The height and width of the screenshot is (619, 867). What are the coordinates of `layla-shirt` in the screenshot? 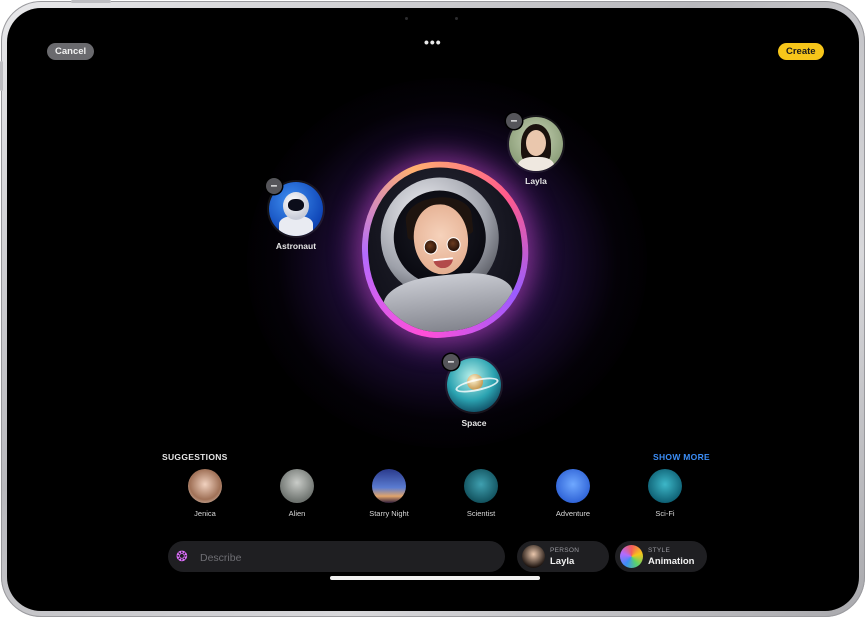 It's located at (536, 164).